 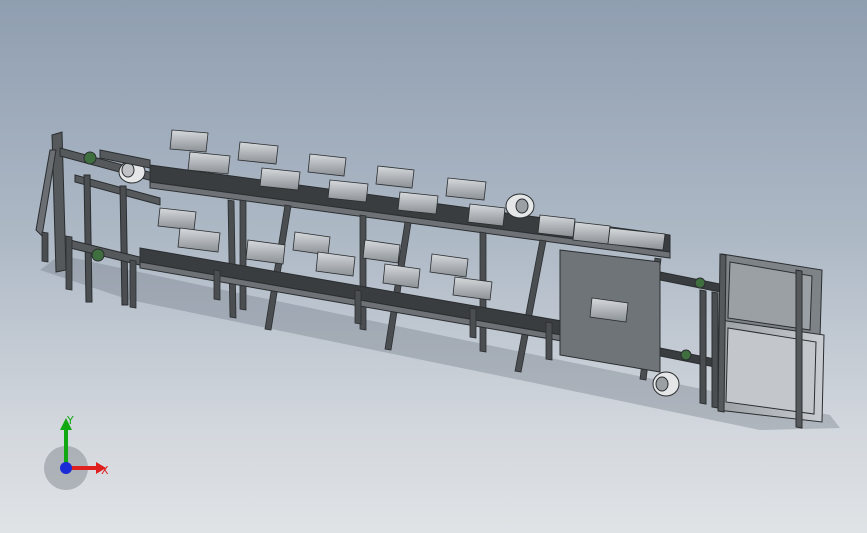 What do you see at coordinates (105, 470) in the screenshot?
I see `x-axis-label: X` at bounding box center [105, 470].